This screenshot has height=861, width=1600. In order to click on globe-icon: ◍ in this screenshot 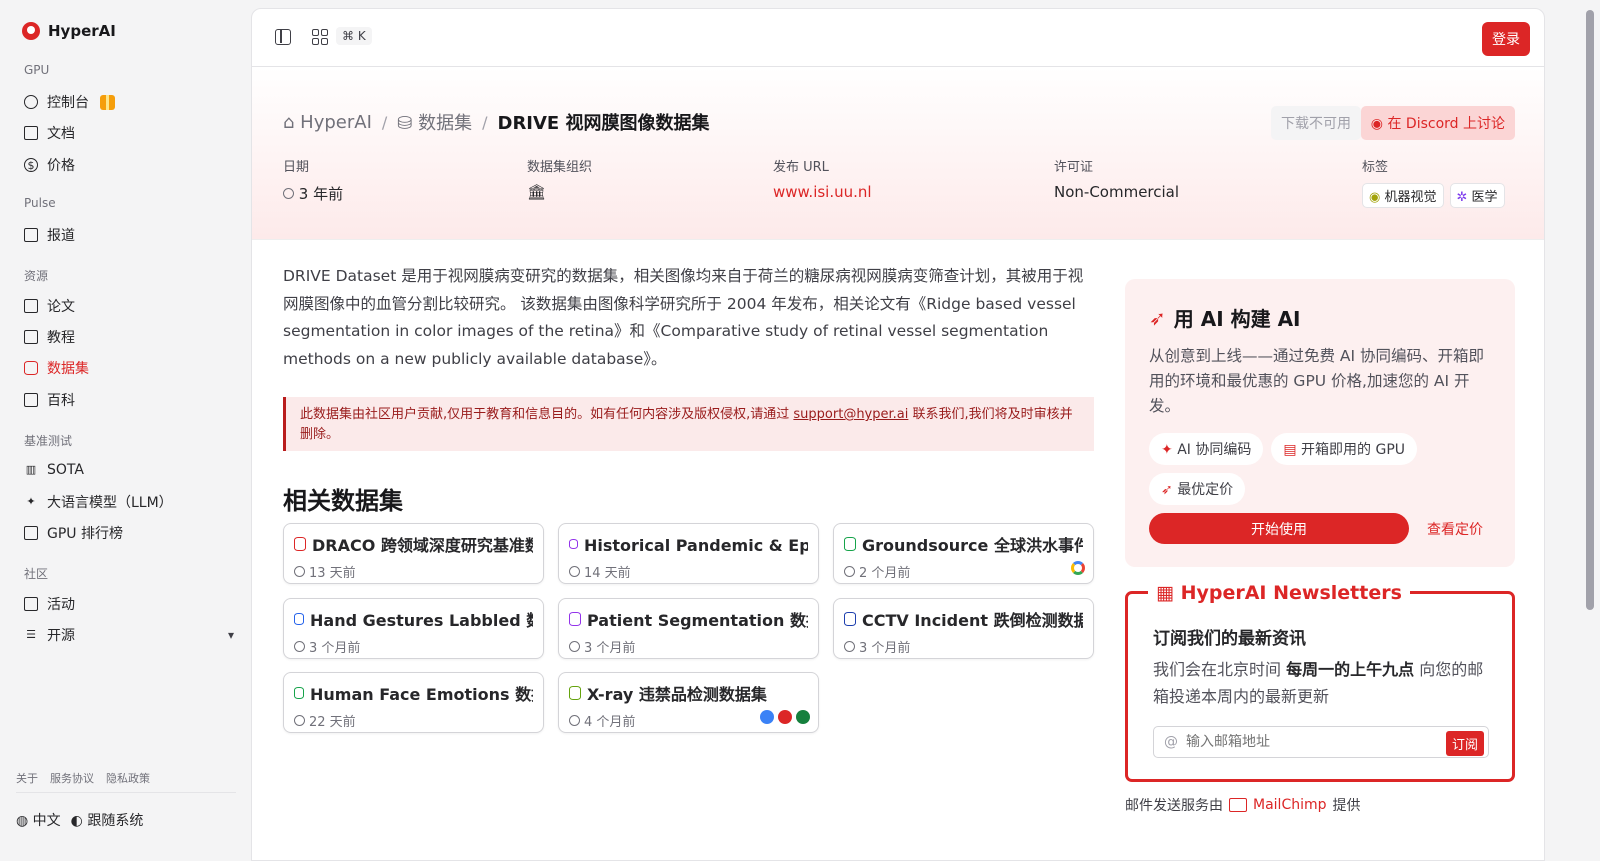, I will do `click(22, 821)`.